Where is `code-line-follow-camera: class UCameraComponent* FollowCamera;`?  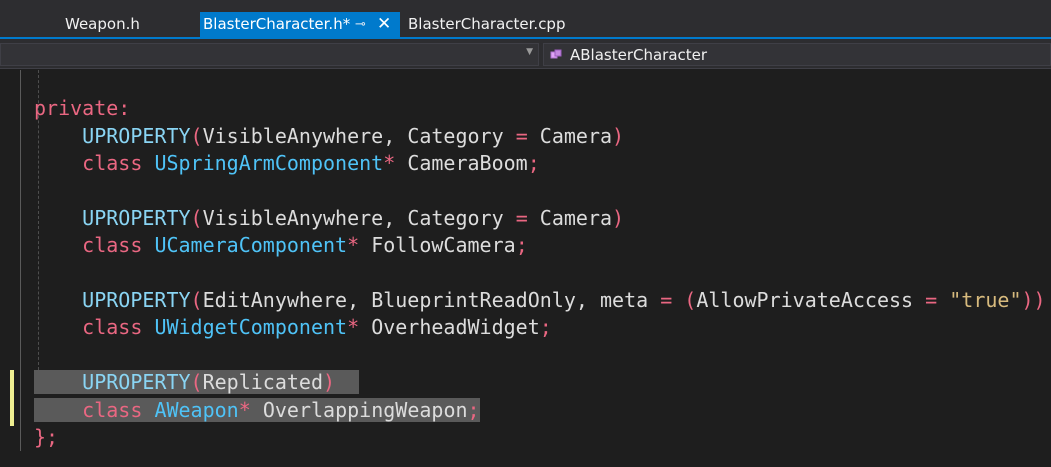 code-line-follow-camera: class UCameraComponent* FollowCamera; is located at coordinates (305, 245).